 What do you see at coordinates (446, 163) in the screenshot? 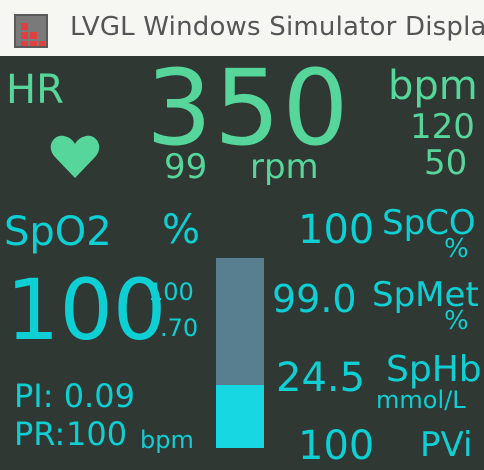
I see `hr-limit-low: 50` at bounding box center [446, 163].